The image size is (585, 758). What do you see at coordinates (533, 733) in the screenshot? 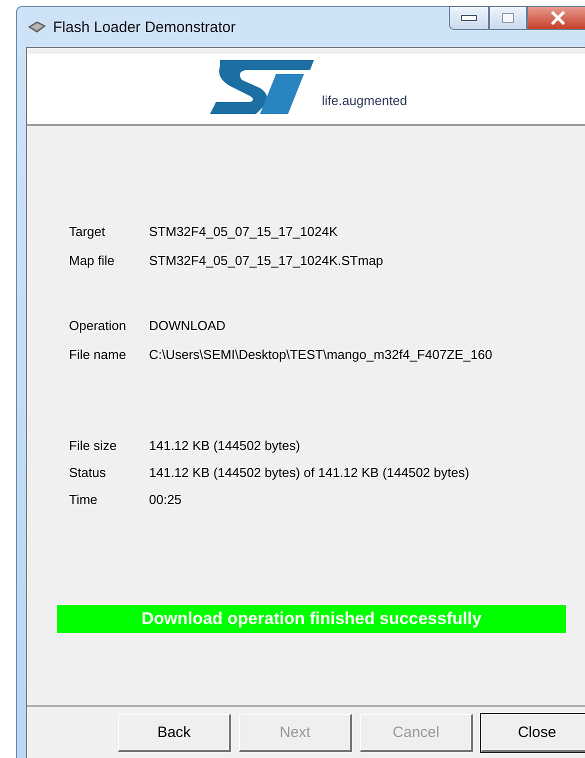
I see `wizard-button: Close` at bounding box center [533, 733].